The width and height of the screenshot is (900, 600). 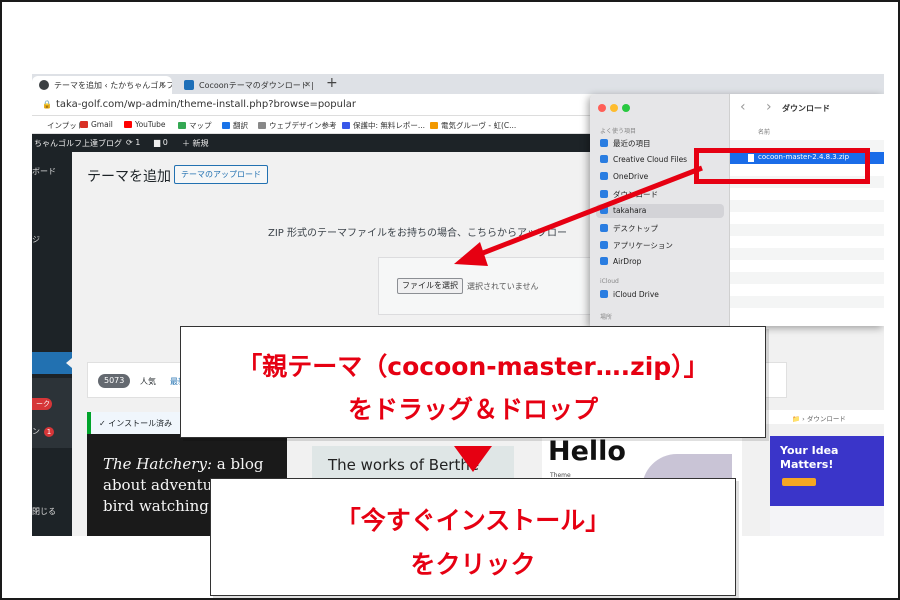 I want to click on callout-line: をクリック, so click(x=473, y=564).